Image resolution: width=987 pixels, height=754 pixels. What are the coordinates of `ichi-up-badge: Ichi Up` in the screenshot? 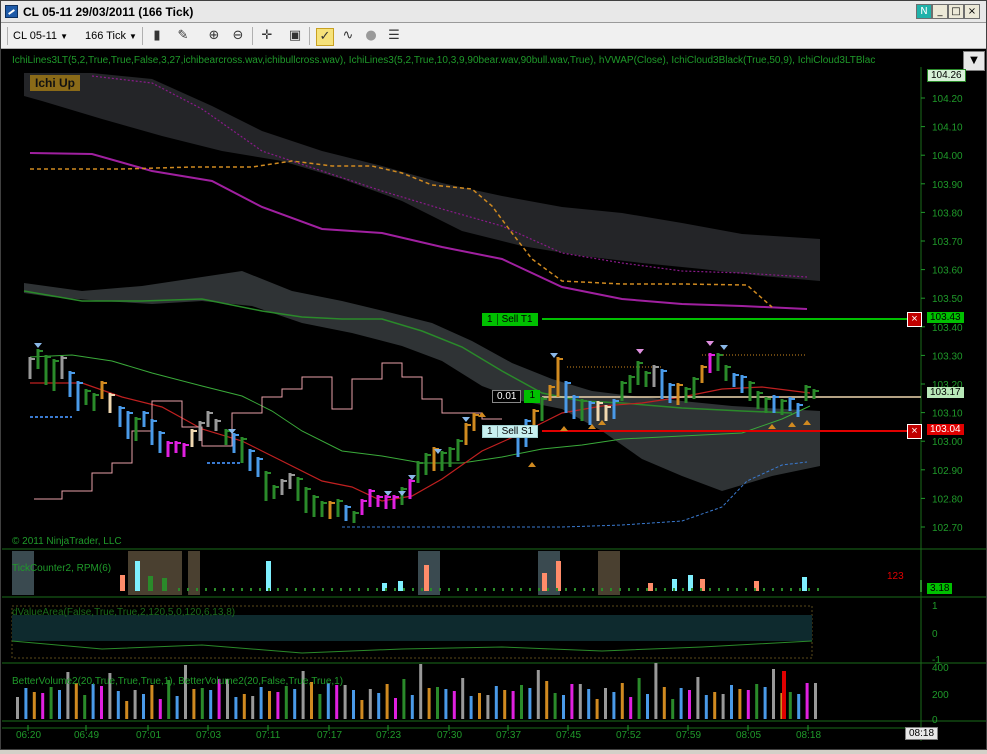 It's located at (55, 83).